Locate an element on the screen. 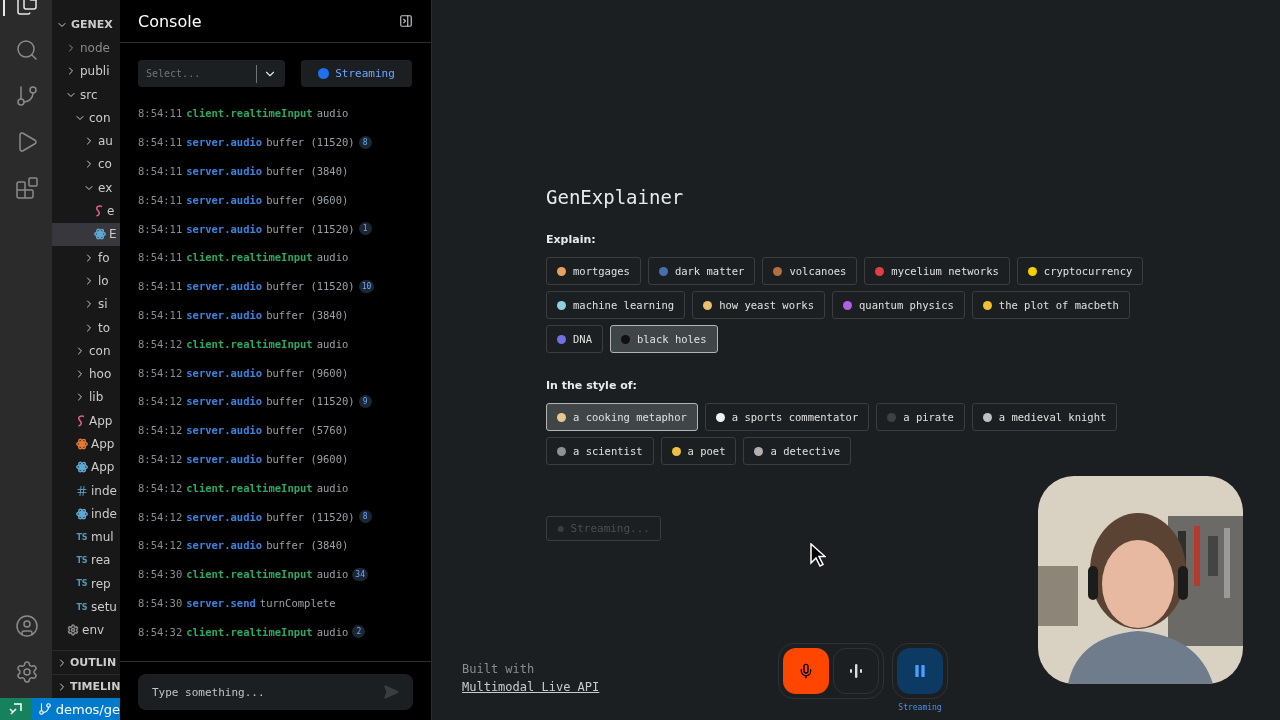 This screenshot has height=720, width=1280. file-row: TS mul is located at coordinates (86, 537).